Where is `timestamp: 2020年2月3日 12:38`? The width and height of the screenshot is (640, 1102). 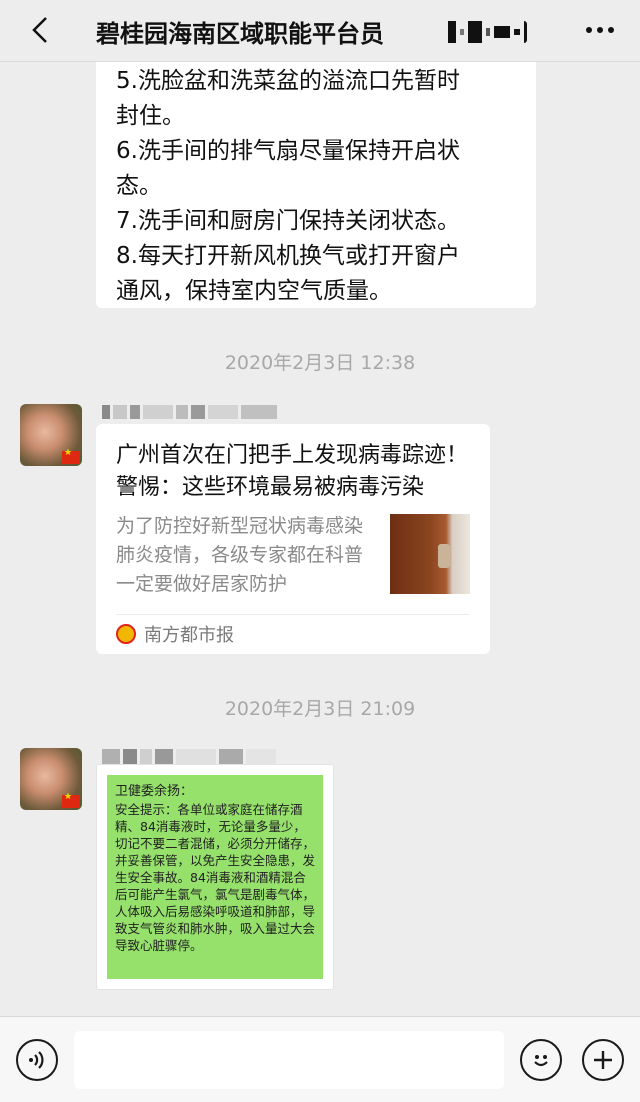 timestamp: 2020年2月3日 12:38 is located at coordinates (320, 363).